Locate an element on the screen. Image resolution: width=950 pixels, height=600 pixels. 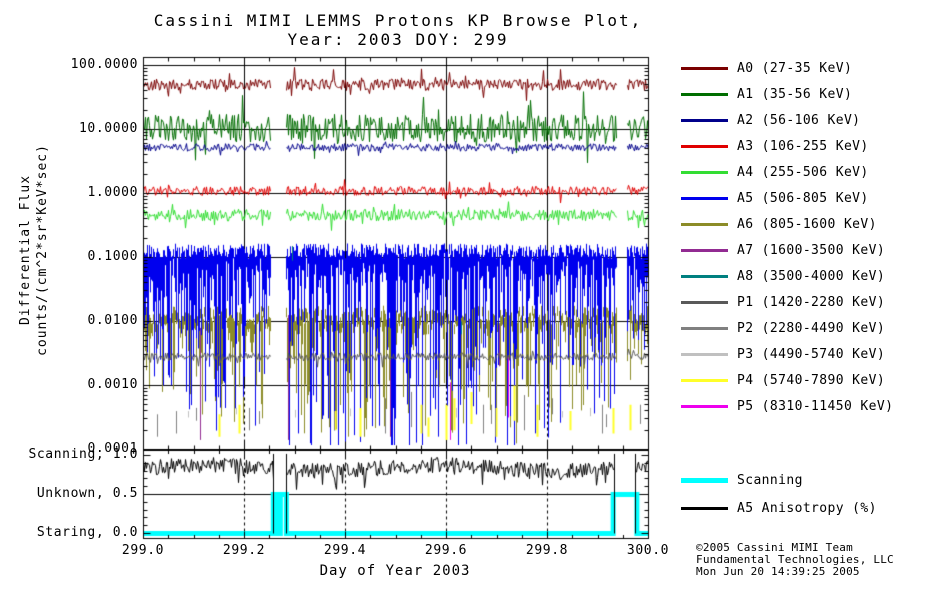
legend-item-label: A2 (56-106 KeV) is located at coordinates (799, 120).